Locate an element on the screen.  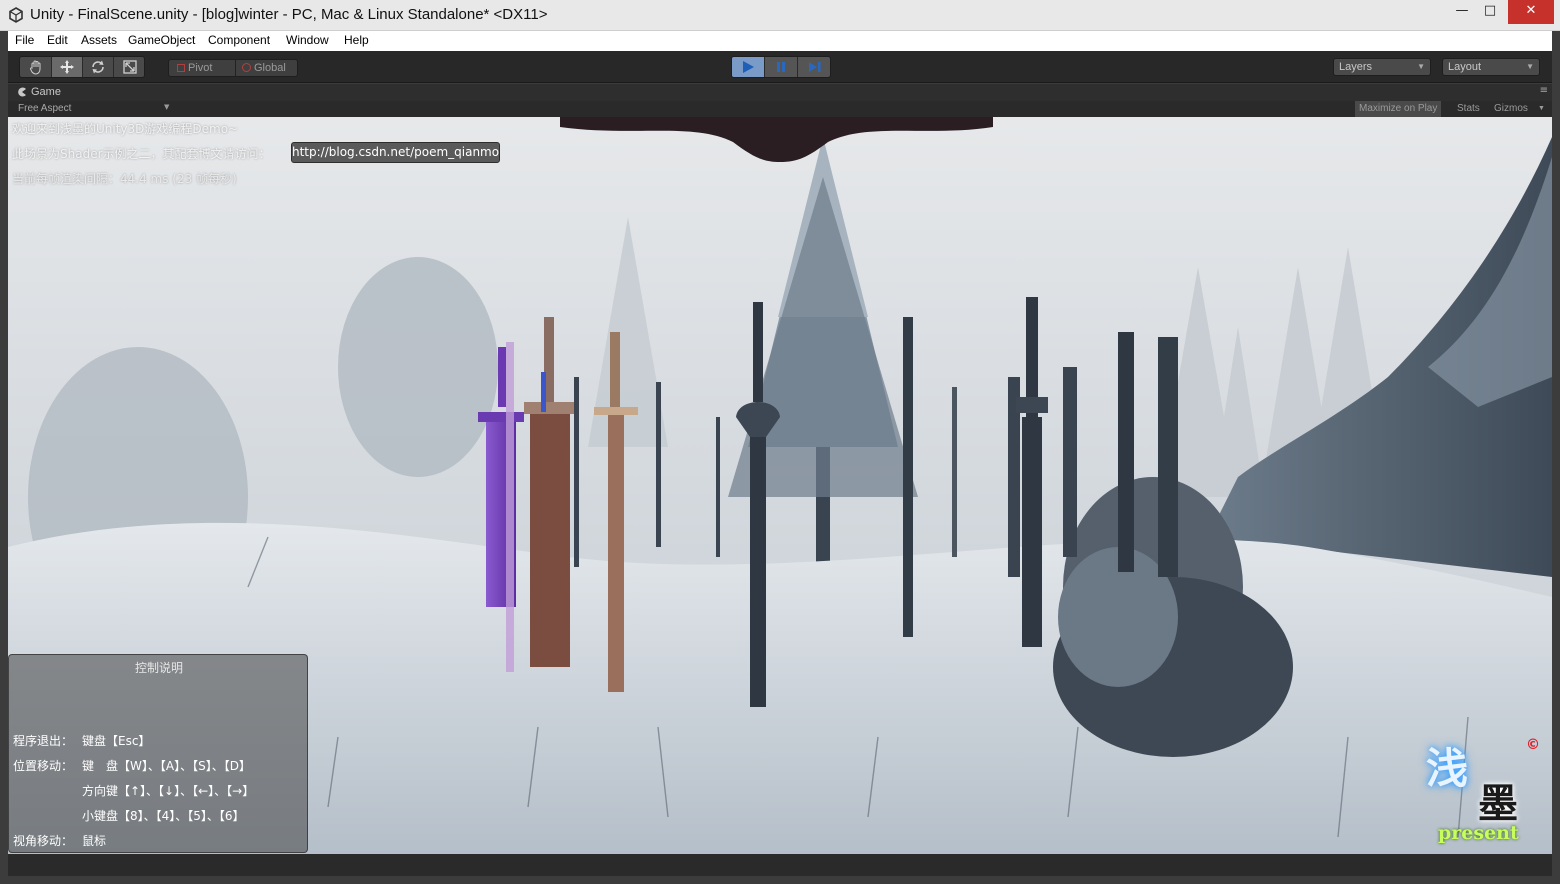
pause-icon is located at coordinates (781, 67).